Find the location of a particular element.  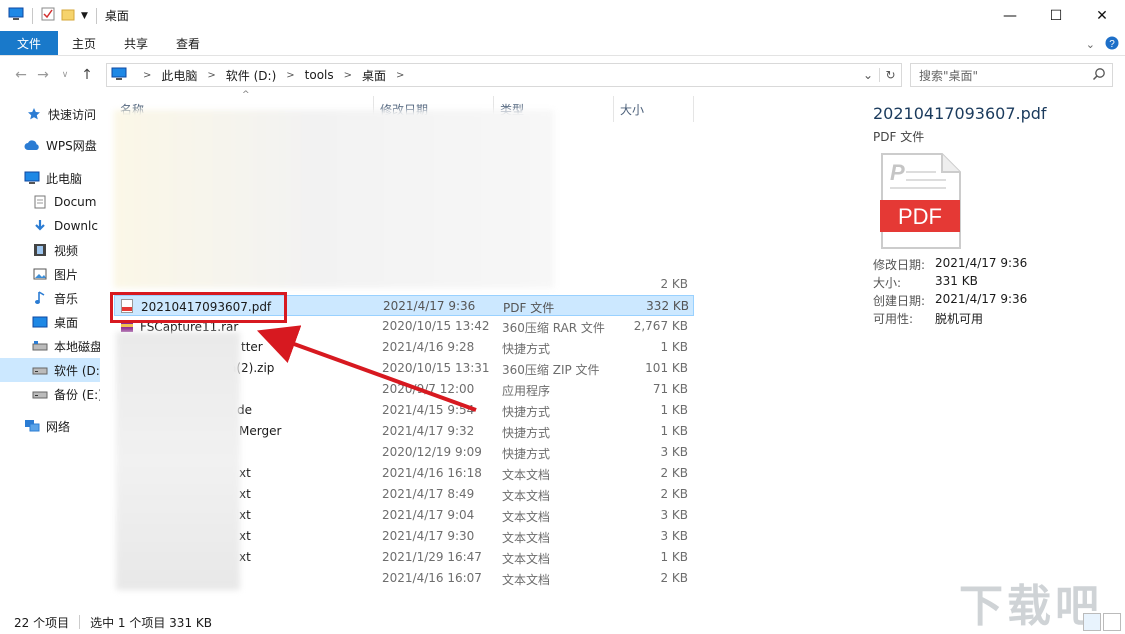

status-bar: 22 个项目 选中 1 个项目 331 KB is located at coordinates (562, 622).